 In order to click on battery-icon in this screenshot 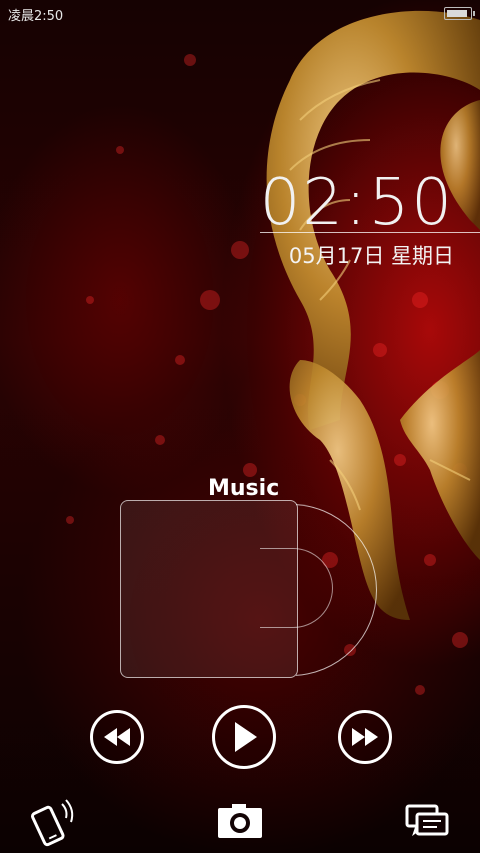, I will do `click(459, 13)`.